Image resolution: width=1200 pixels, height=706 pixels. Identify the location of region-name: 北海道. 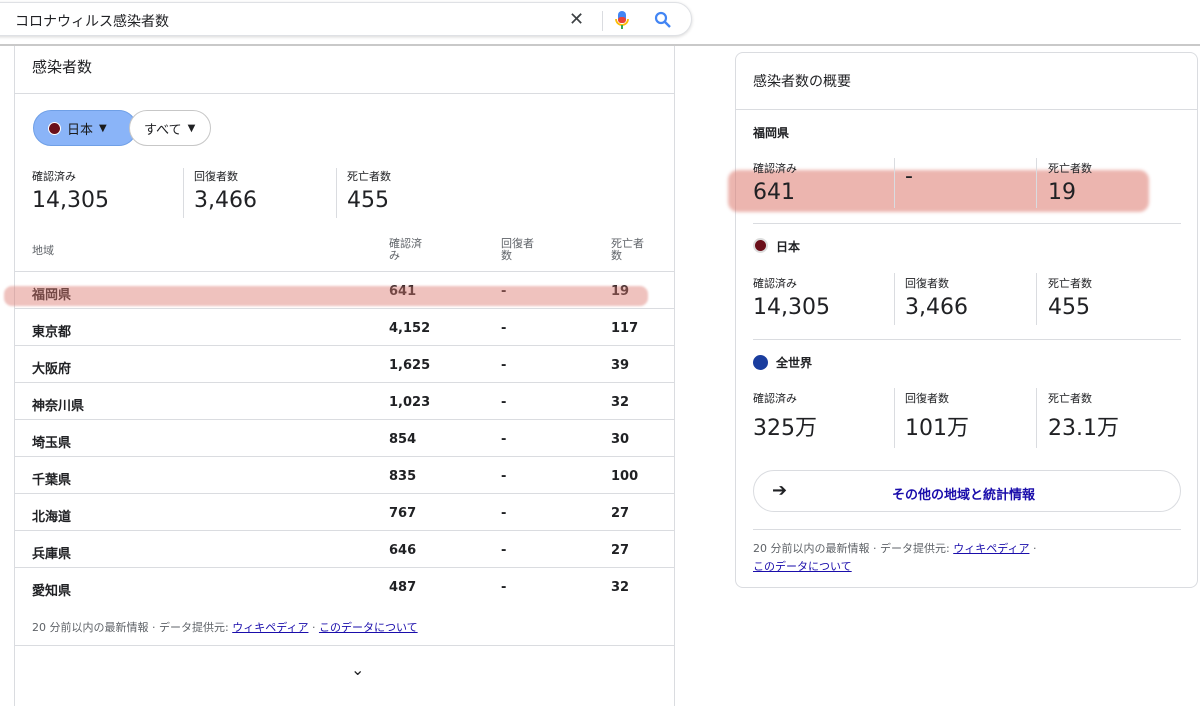
(52, 517).